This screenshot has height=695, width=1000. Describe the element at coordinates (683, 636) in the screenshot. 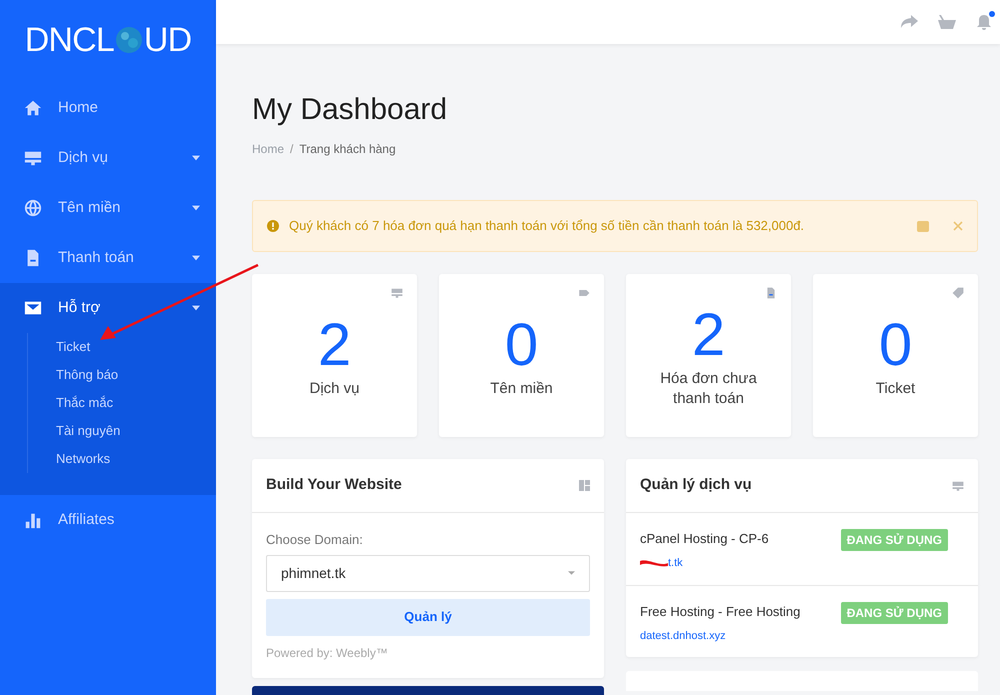

I see `service-link: datest.dnhost.xyz` at that location.